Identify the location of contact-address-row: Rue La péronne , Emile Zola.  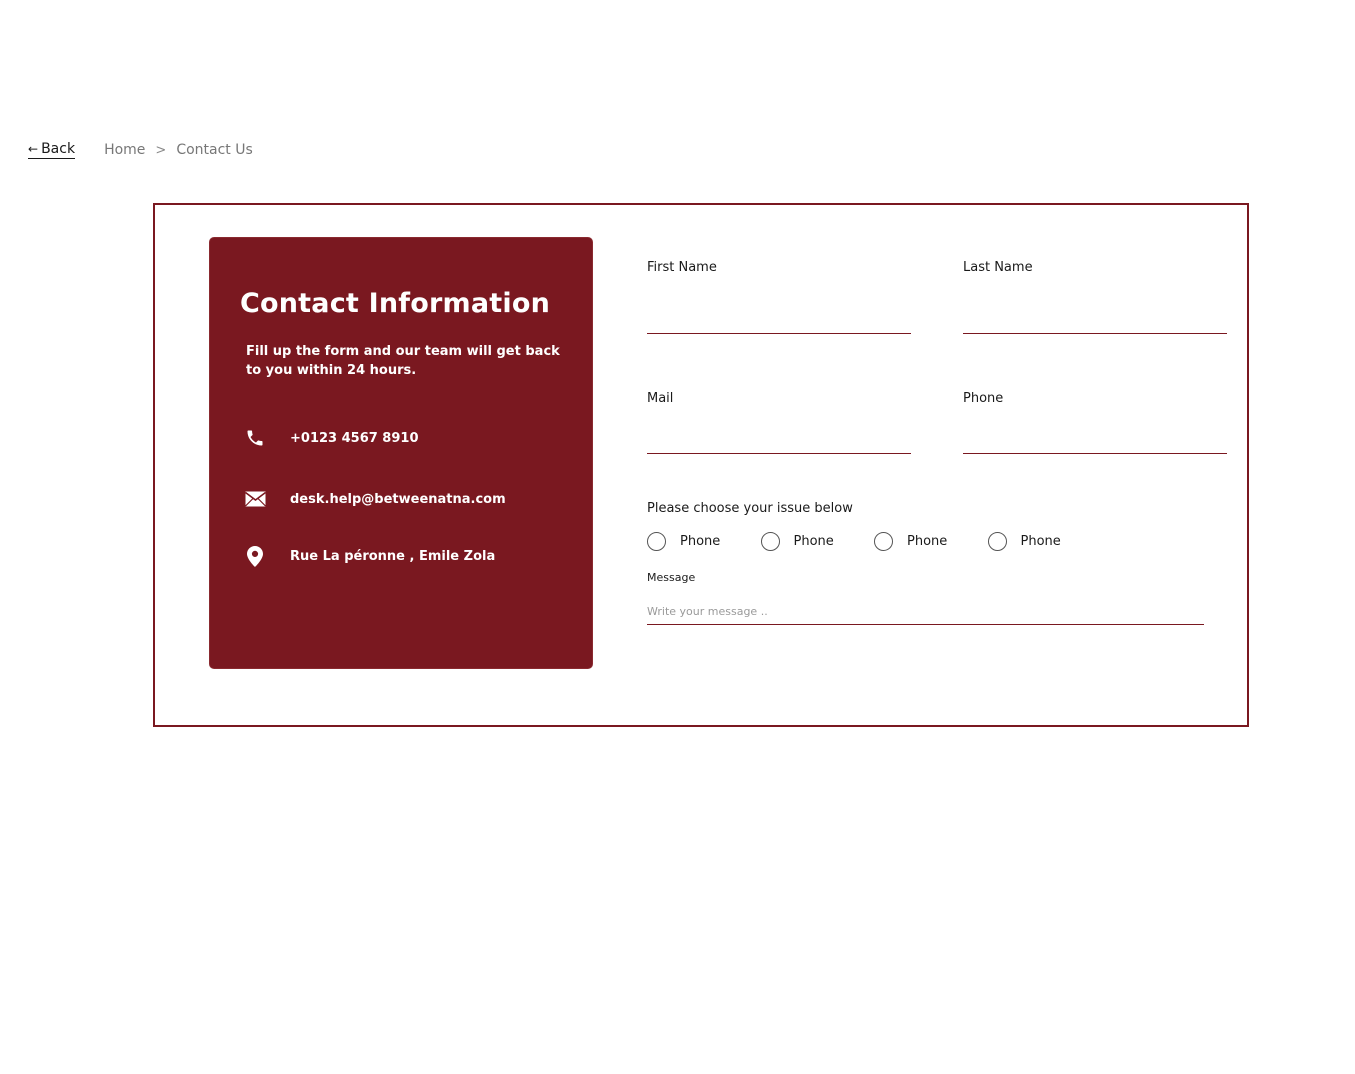
(369, 556).